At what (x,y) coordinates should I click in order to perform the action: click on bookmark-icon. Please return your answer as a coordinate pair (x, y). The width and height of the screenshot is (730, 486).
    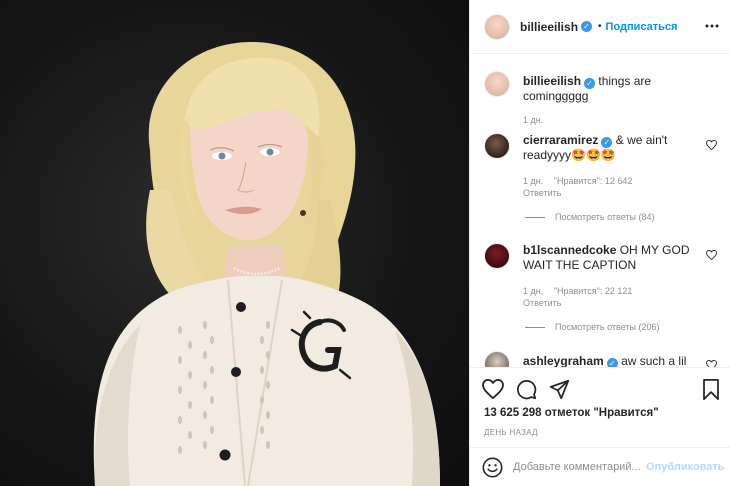
    Looking at the image, I should click on (711, 389).